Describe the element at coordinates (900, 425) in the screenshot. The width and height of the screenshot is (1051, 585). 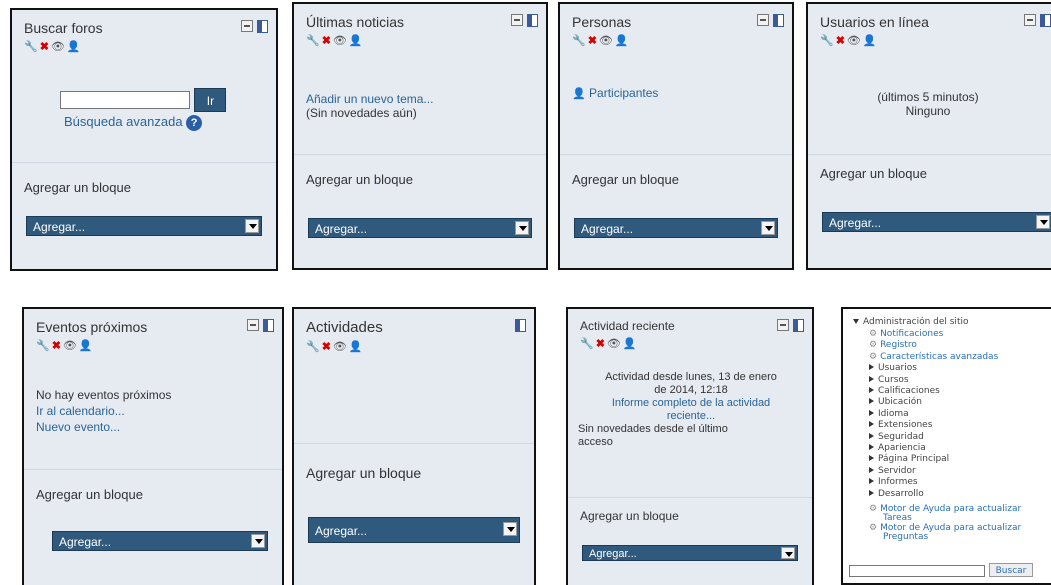
I see `admin-item: Extensiones` at that location.